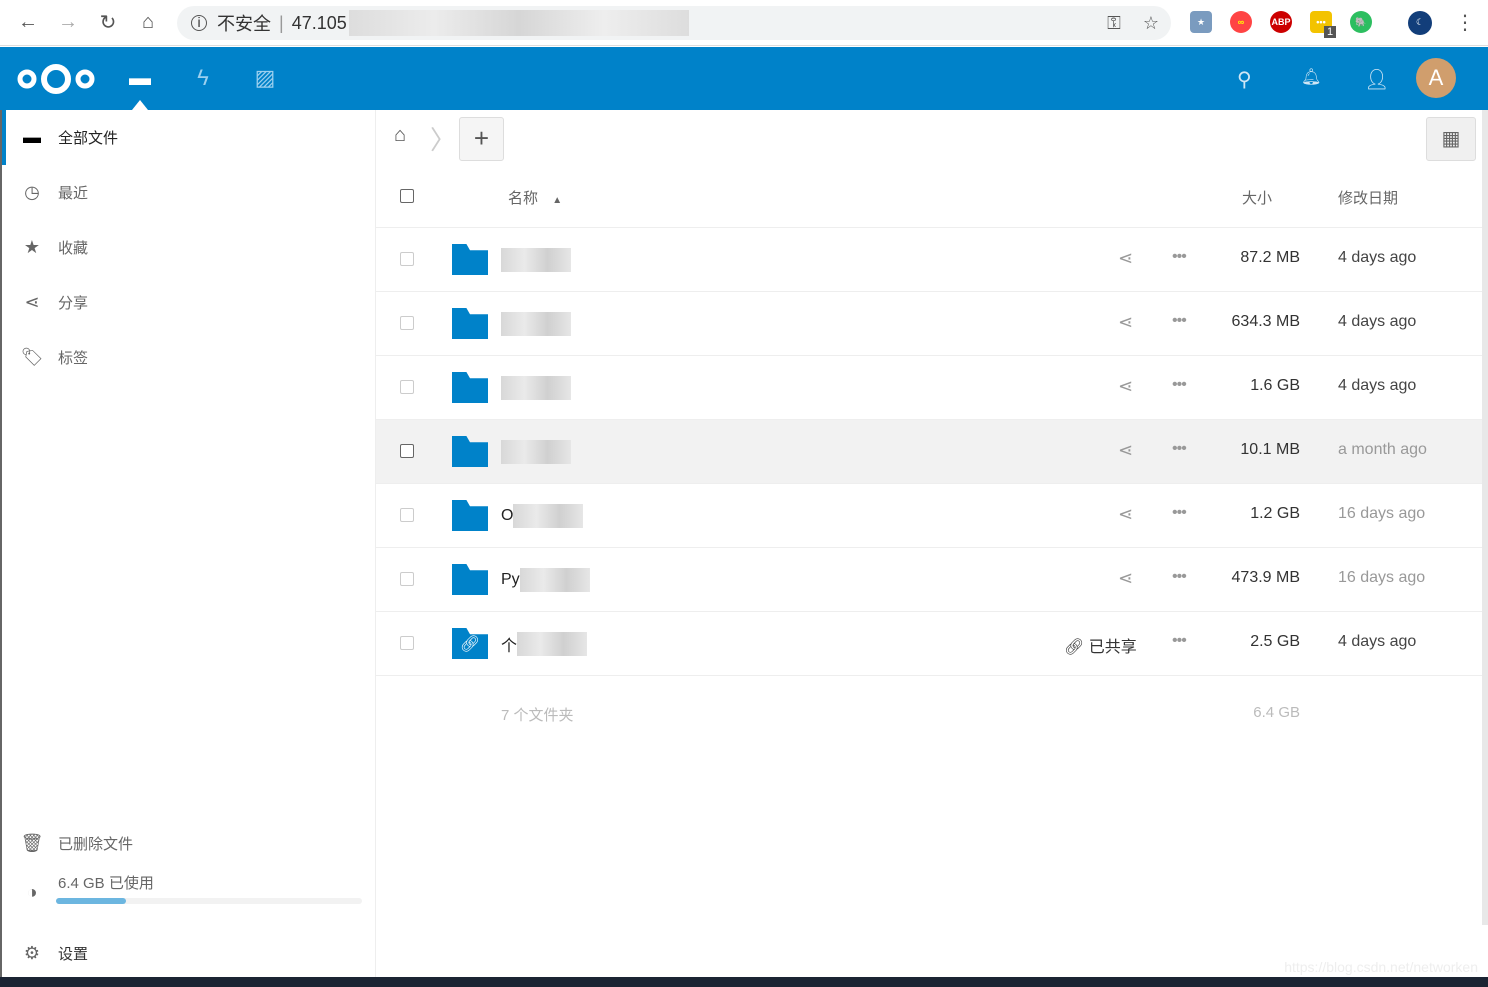 The width and height of the screenshot is (1488, 987). Describe the element at coordinates (140, 105) in the screenshot. I see `active-app-indicator` at that location.